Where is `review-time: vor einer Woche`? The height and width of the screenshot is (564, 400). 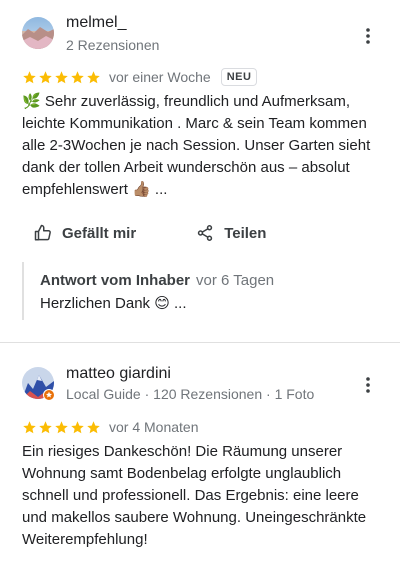 review-time: vor einer Woche is located at coordinates (160, 77).